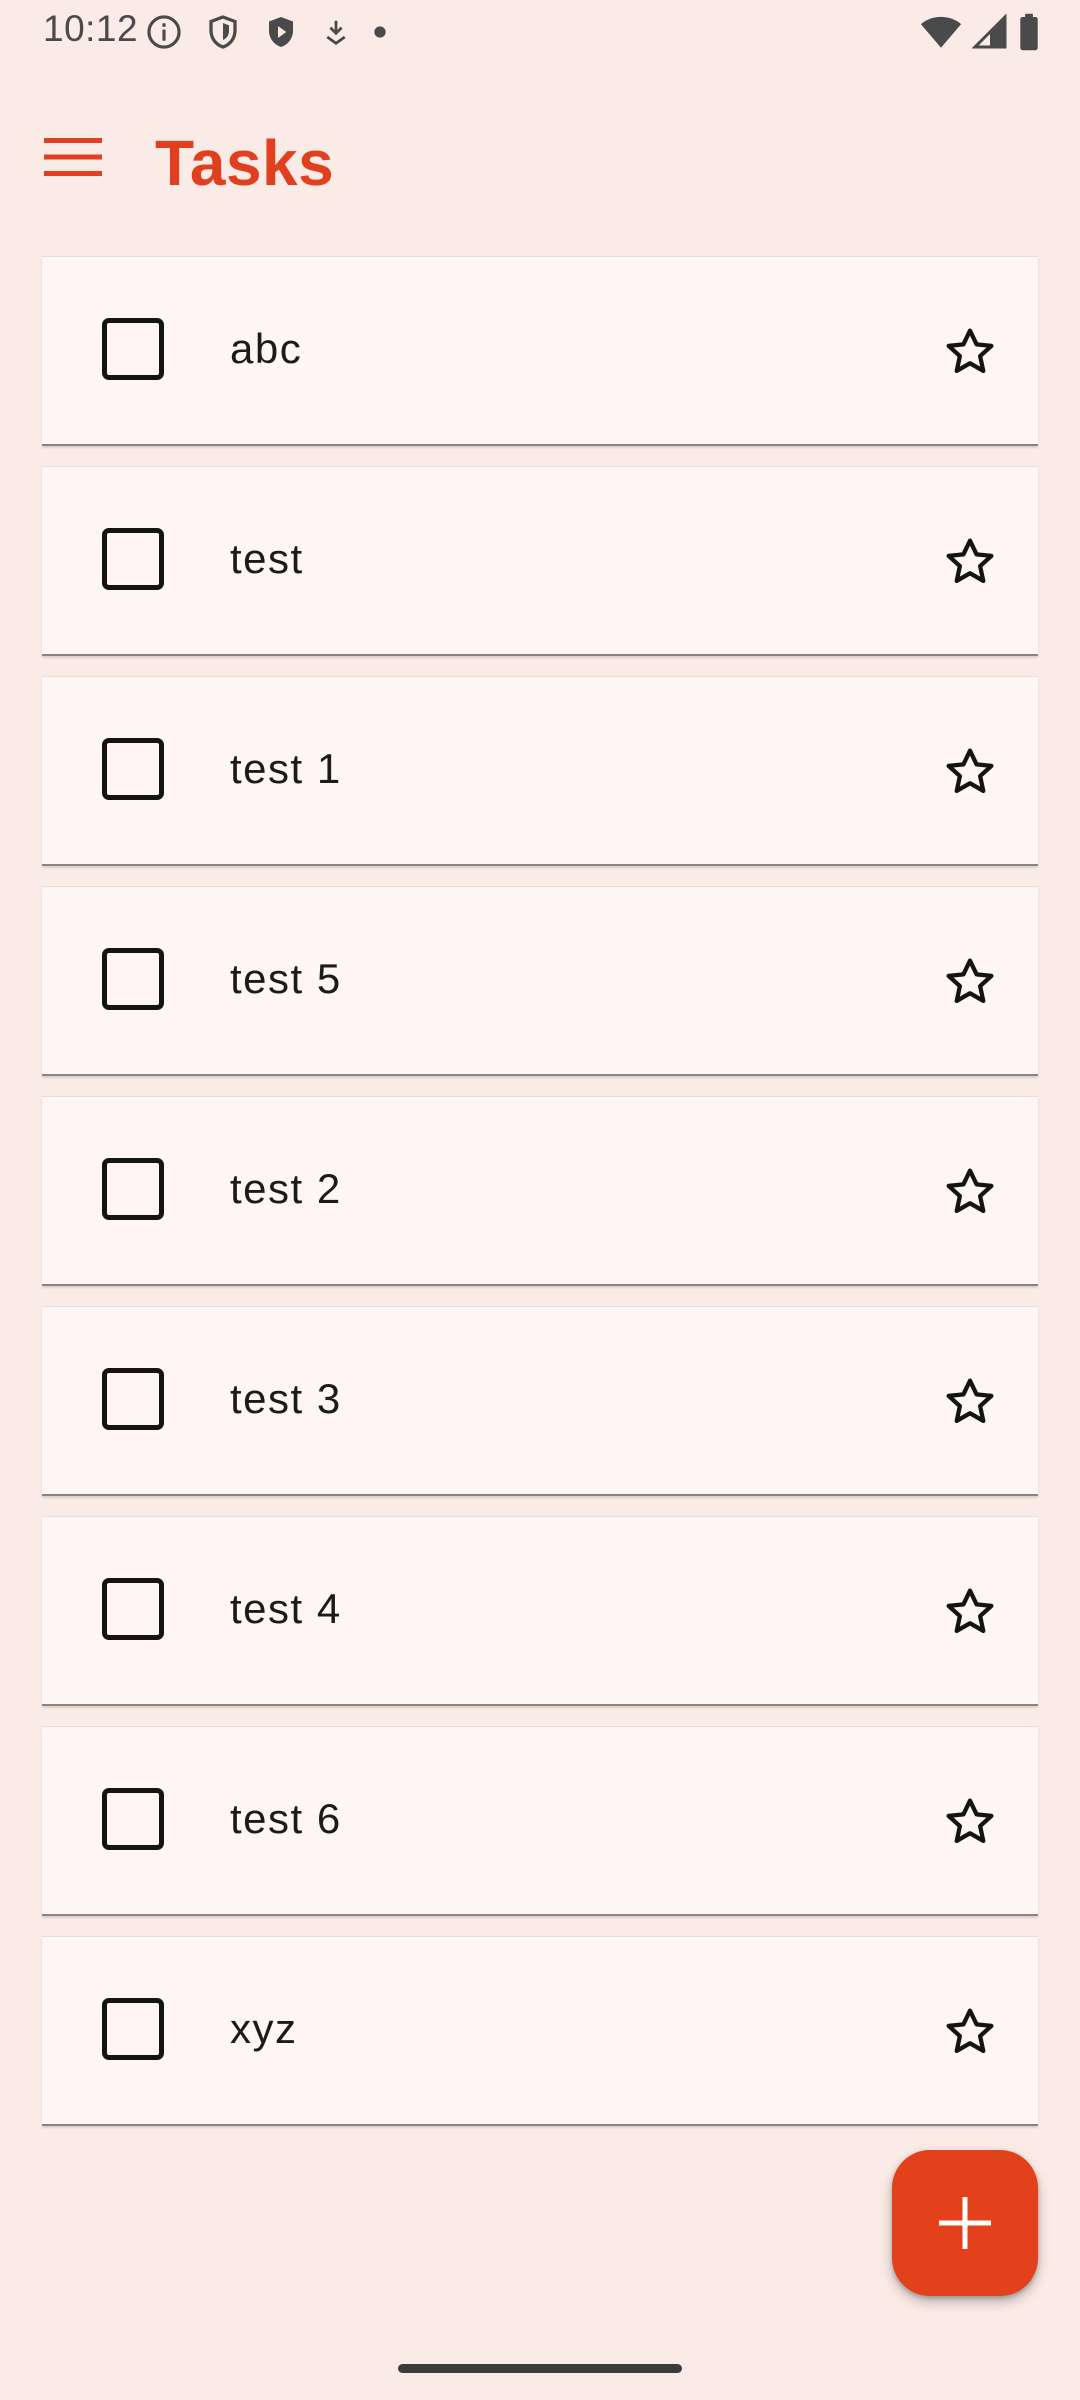 The width and height of the screenshot is (1080, 2400). I want to click on wifi-icon, so click(941, 32).